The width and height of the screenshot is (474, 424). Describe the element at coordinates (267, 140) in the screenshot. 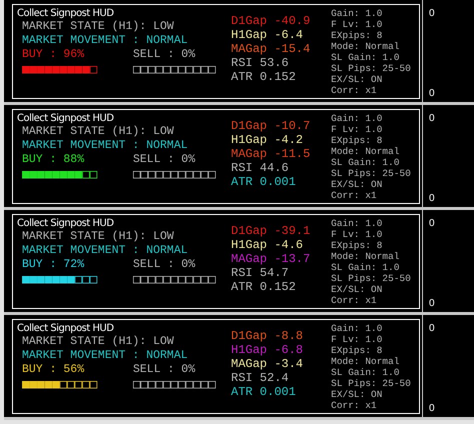

I see `indicator-value: H1Gap -4.2` at that location.